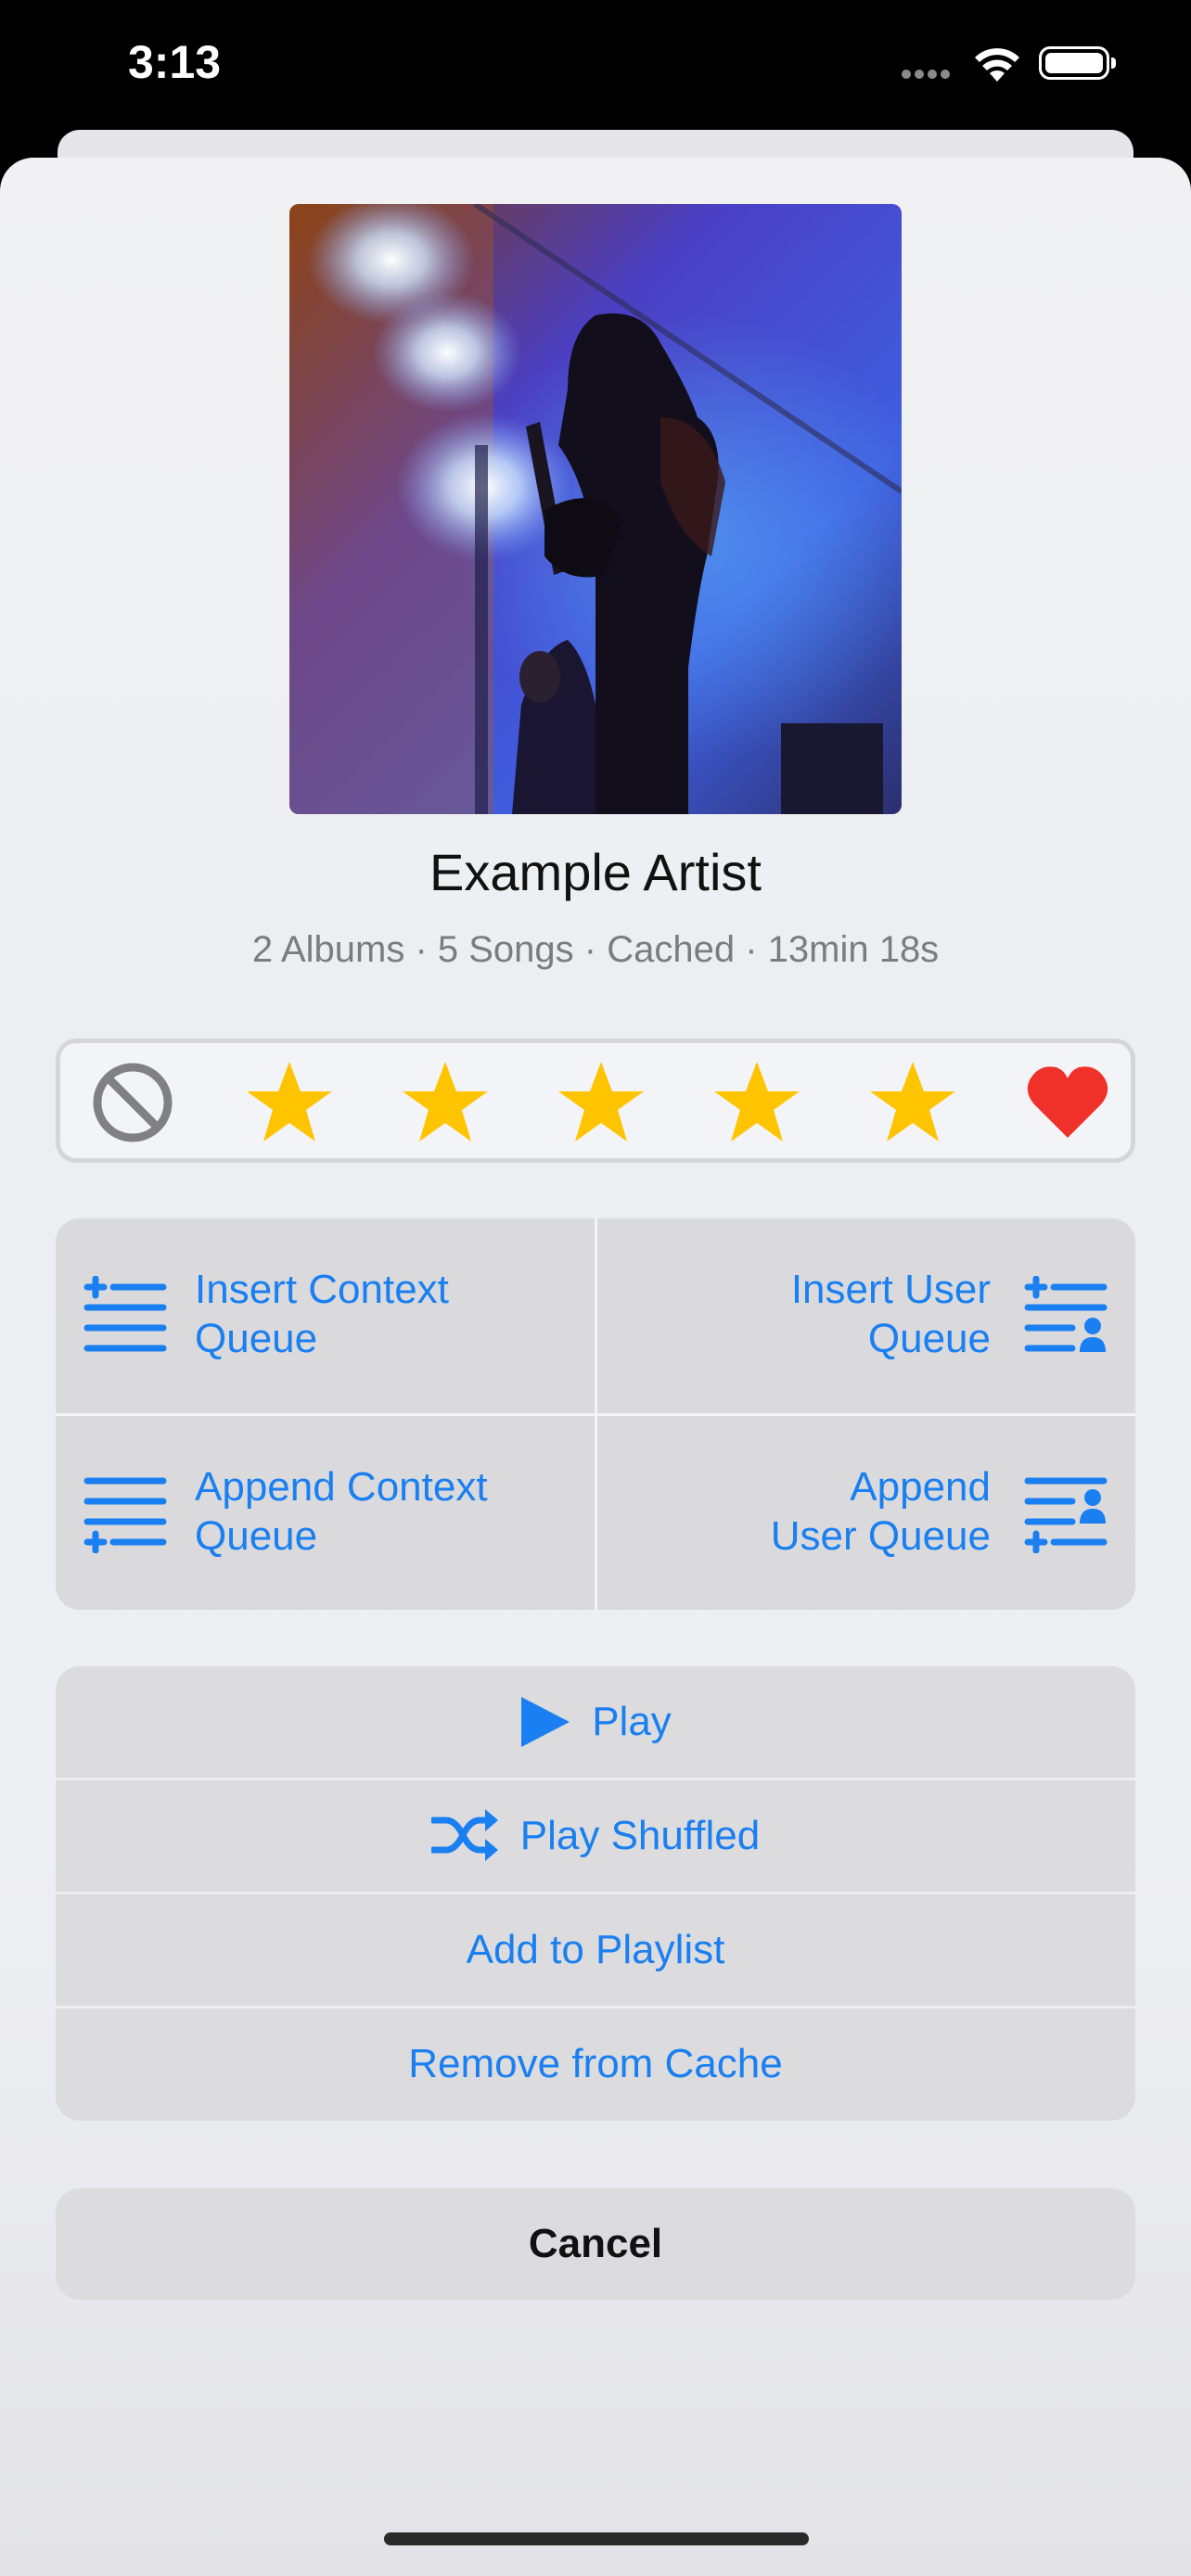 The image size is (1191, 2576). Describe the element at coordinates (322, 1314) in the screenshot. I see `insert-context-queue-label: Insert Context Queue` at that location.